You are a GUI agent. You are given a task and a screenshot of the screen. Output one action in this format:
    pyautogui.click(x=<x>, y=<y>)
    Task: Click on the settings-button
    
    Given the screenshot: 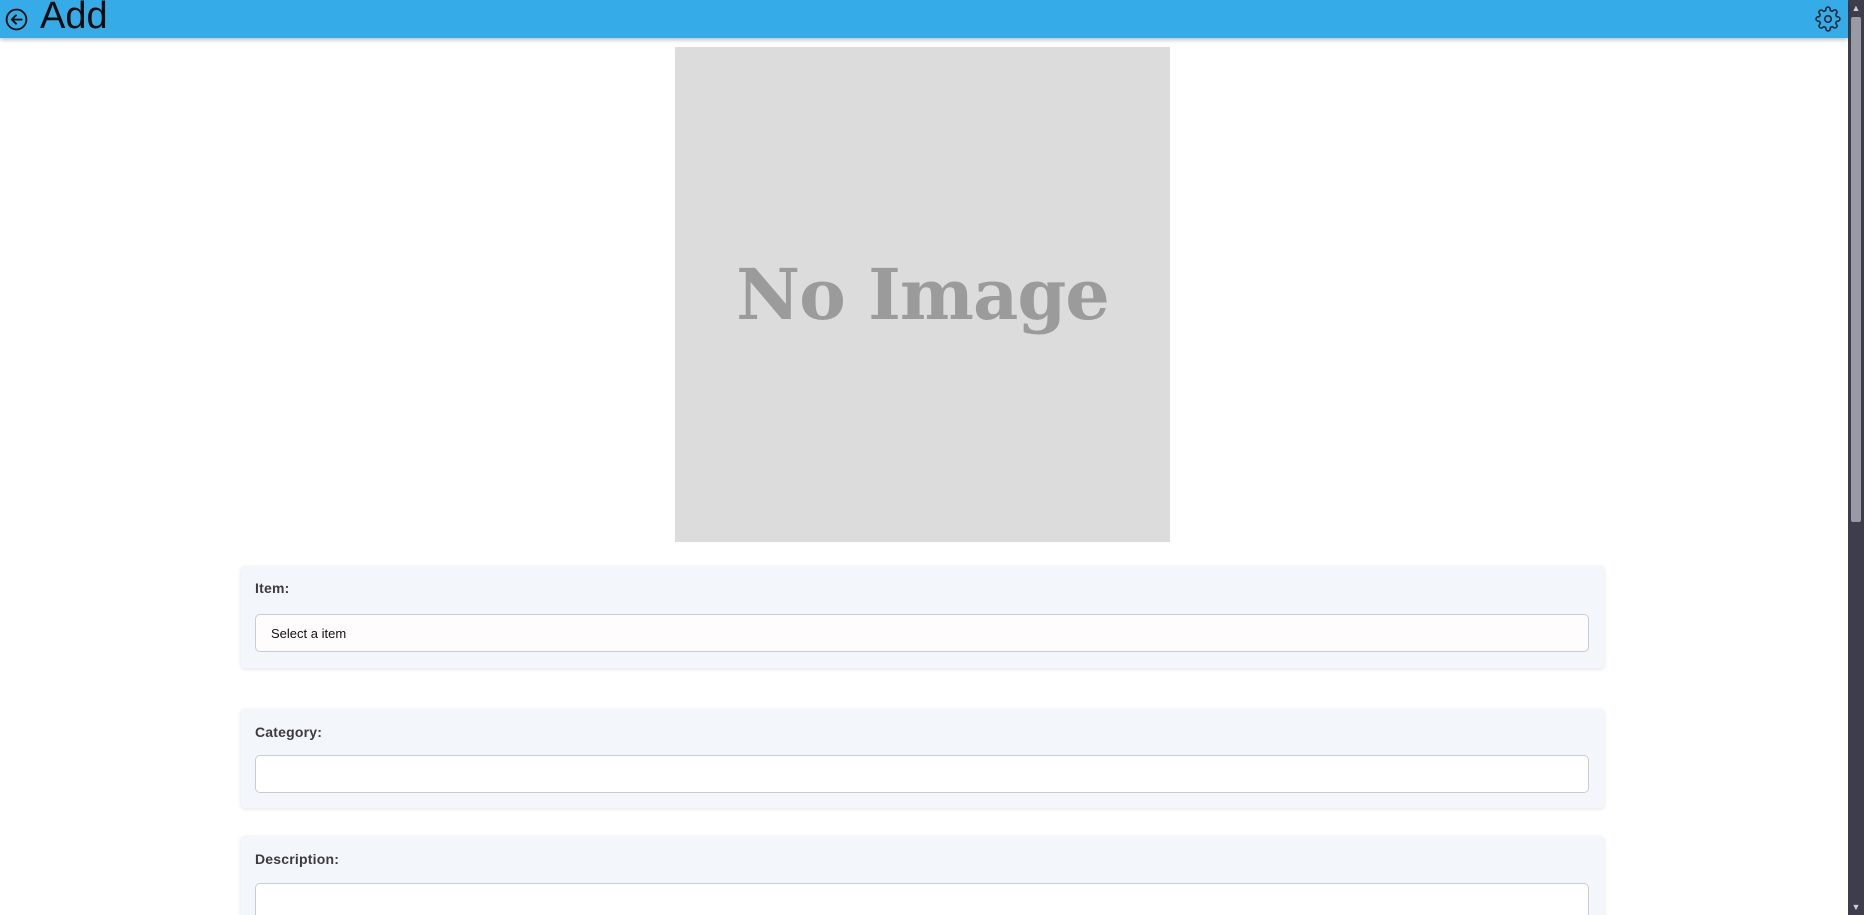 What is the action you would take?
    pyautogui.click(x=1828, y=19)
    